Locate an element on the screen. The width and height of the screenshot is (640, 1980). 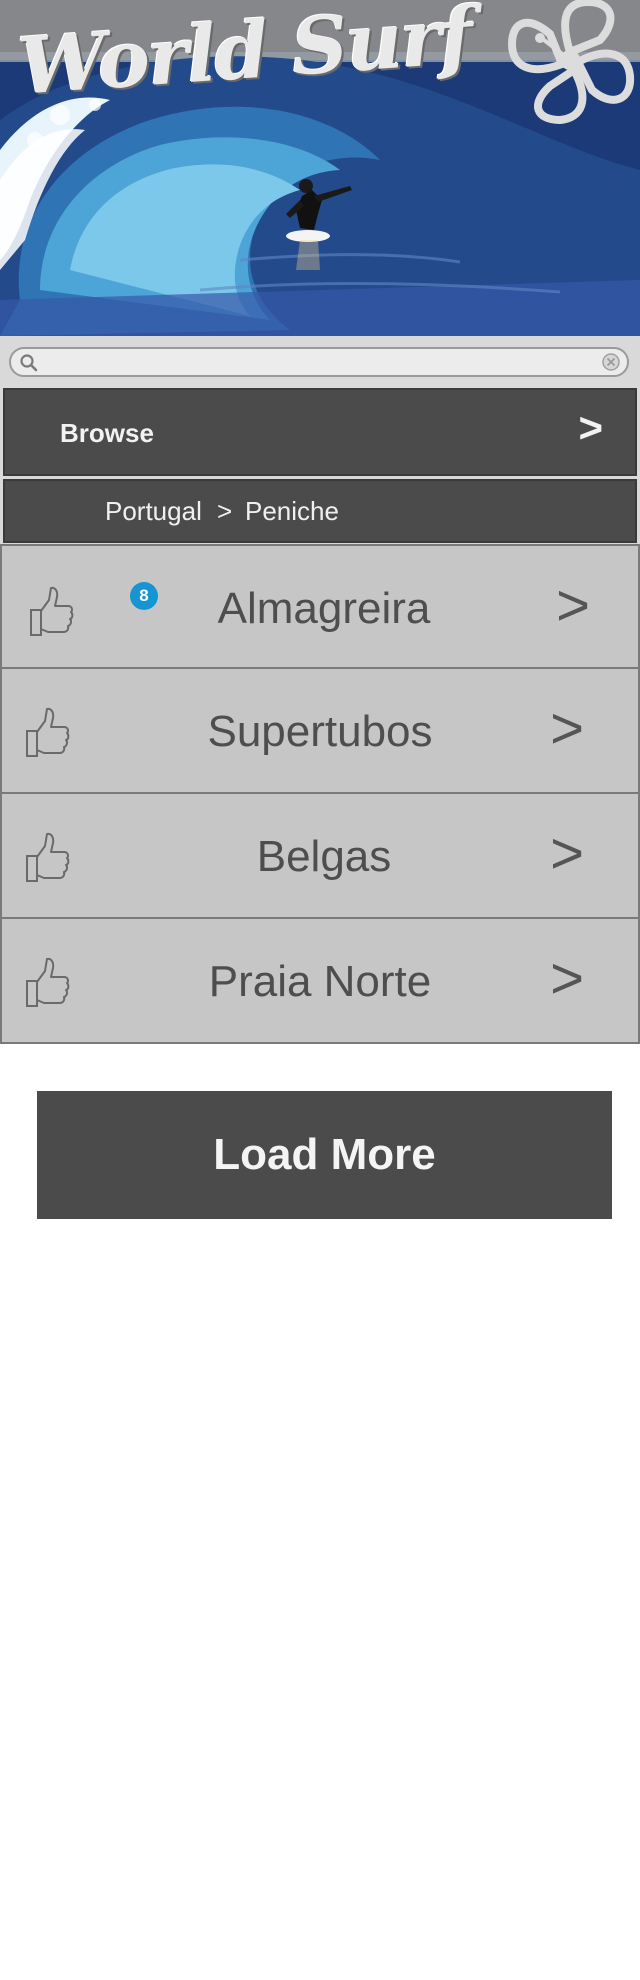
browse-button: Browse > is located at coordinates (320, 432).